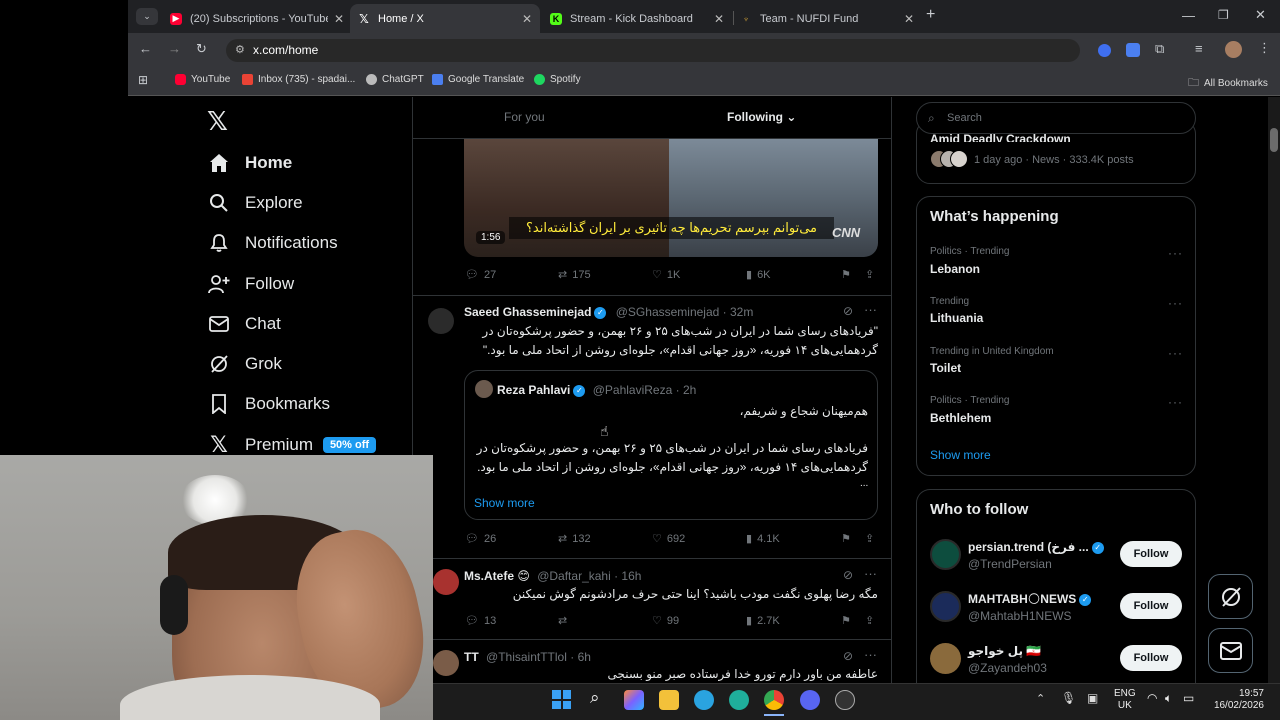 The width and height of the screenshot is (1280, 720). What do you see at coordinates (845, 700) in the screenshot?
I see `obs-icon` at bounding box center [845, 700].